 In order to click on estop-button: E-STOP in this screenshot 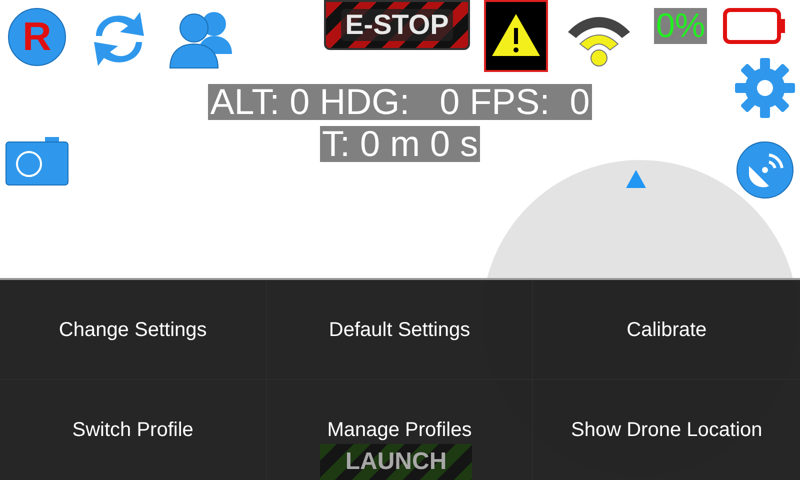, I will do `click(397, 25)`.